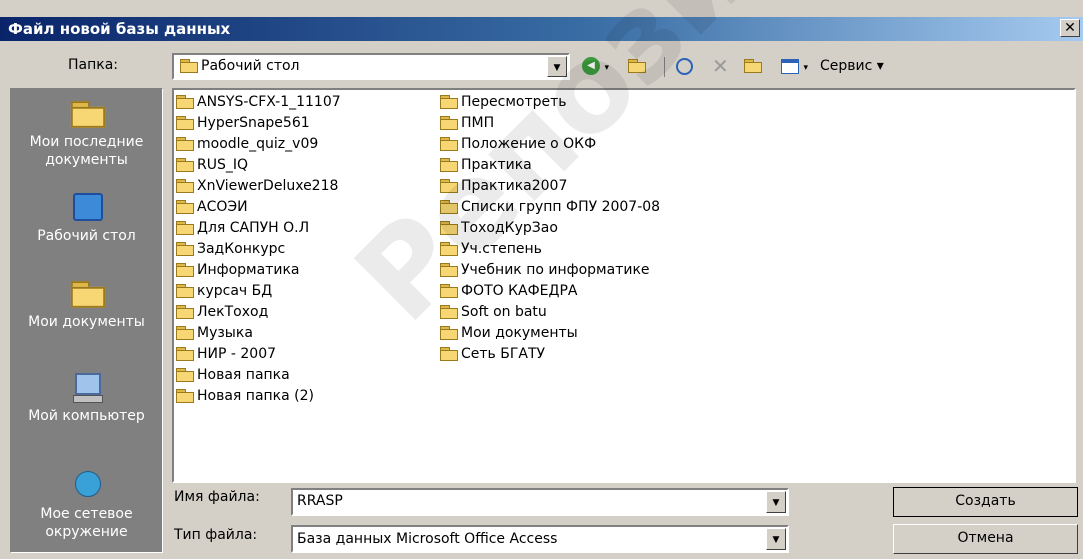 This screenshot has width=1083, height=559. I want to click on file-item: XnViewerDeluxe218, so click(258, 186).